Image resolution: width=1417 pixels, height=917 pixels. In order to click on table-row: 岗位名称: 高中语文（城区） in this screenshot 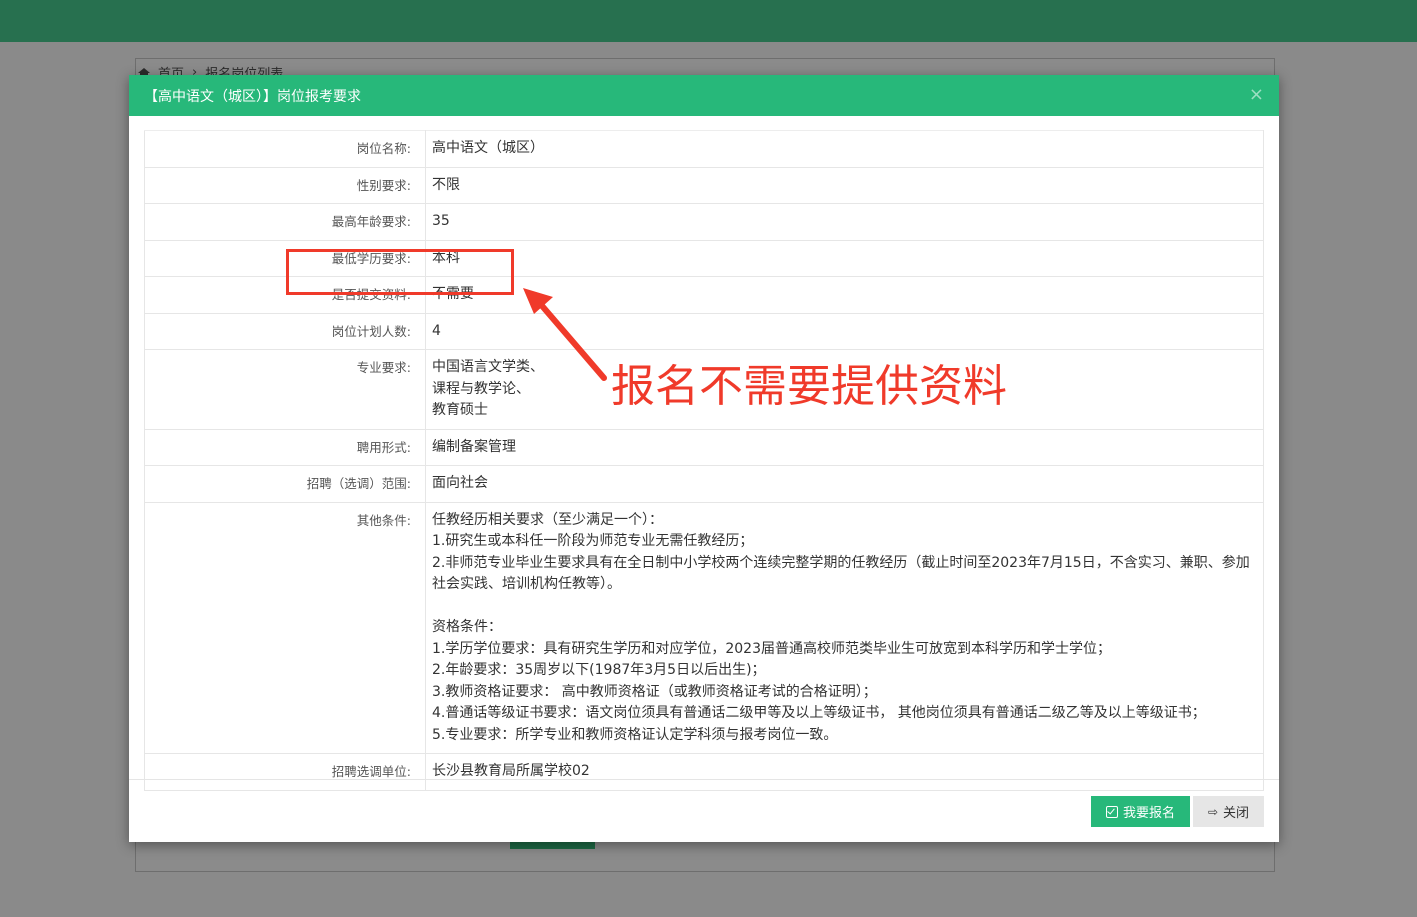, I will do `click(704, 148)`.